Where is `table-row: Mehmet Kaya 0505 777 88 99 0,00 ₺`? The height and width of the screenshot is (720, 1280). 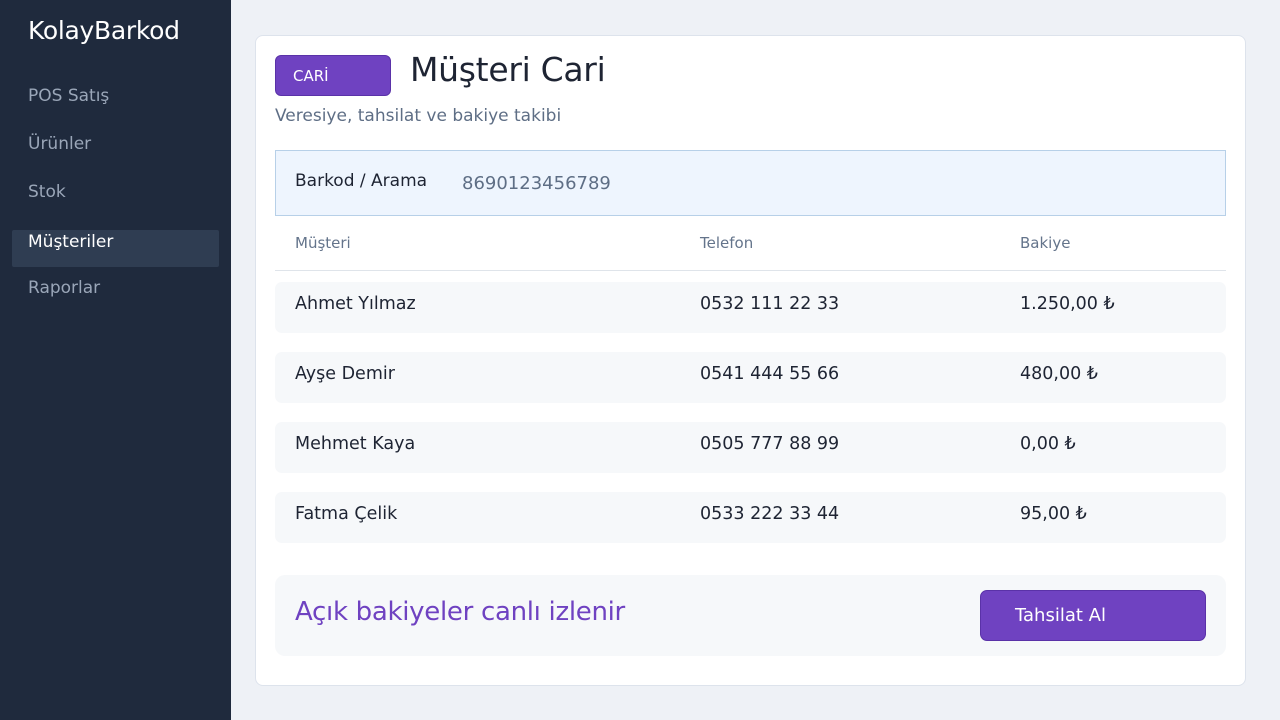 table-row: Mehmet Kaya 0505 777 88 99 0,00 ₺ is located at coordinates (750, 447).